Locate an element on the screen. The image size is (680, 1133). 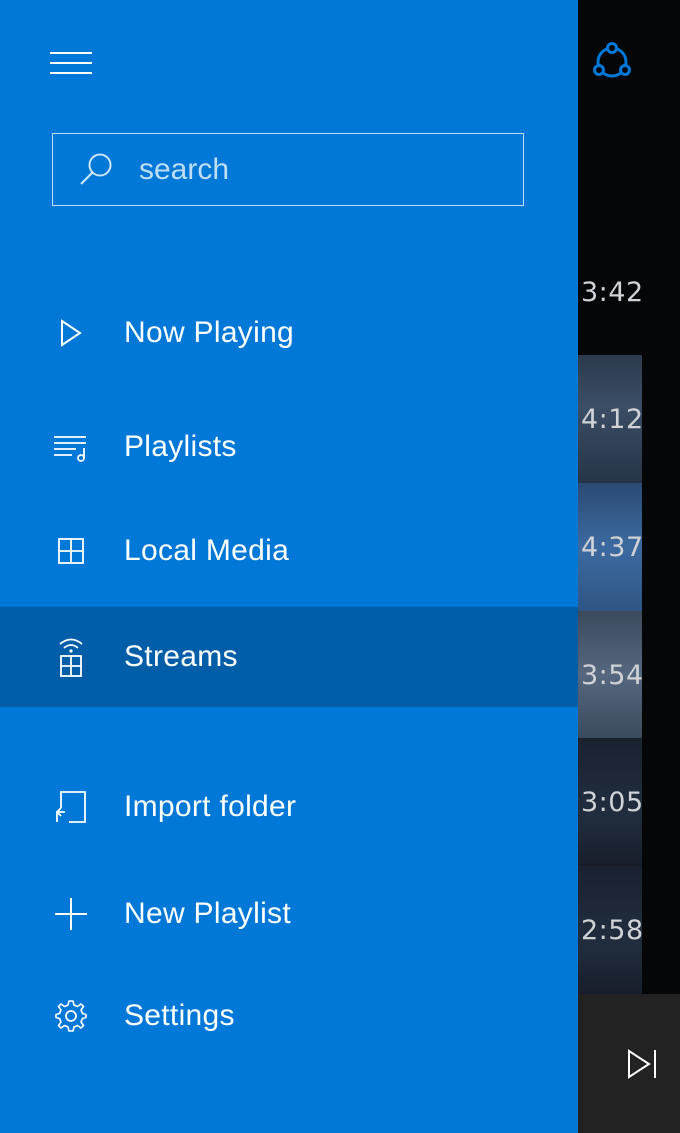
share-icon is located at coordinates (612, 60).